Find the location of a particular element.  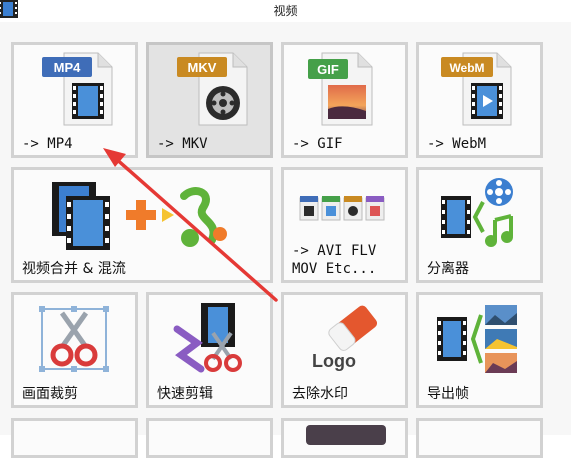

gif-file-icon: GIF is located at coordinates (340, 89).